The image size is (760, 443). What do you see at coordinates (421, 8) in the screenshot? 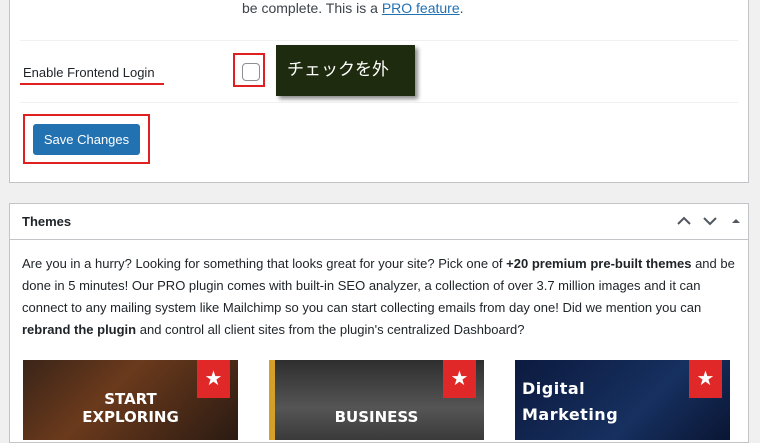
I see `pro-feature-link: PRO feature` at bounding box center [421, 8].